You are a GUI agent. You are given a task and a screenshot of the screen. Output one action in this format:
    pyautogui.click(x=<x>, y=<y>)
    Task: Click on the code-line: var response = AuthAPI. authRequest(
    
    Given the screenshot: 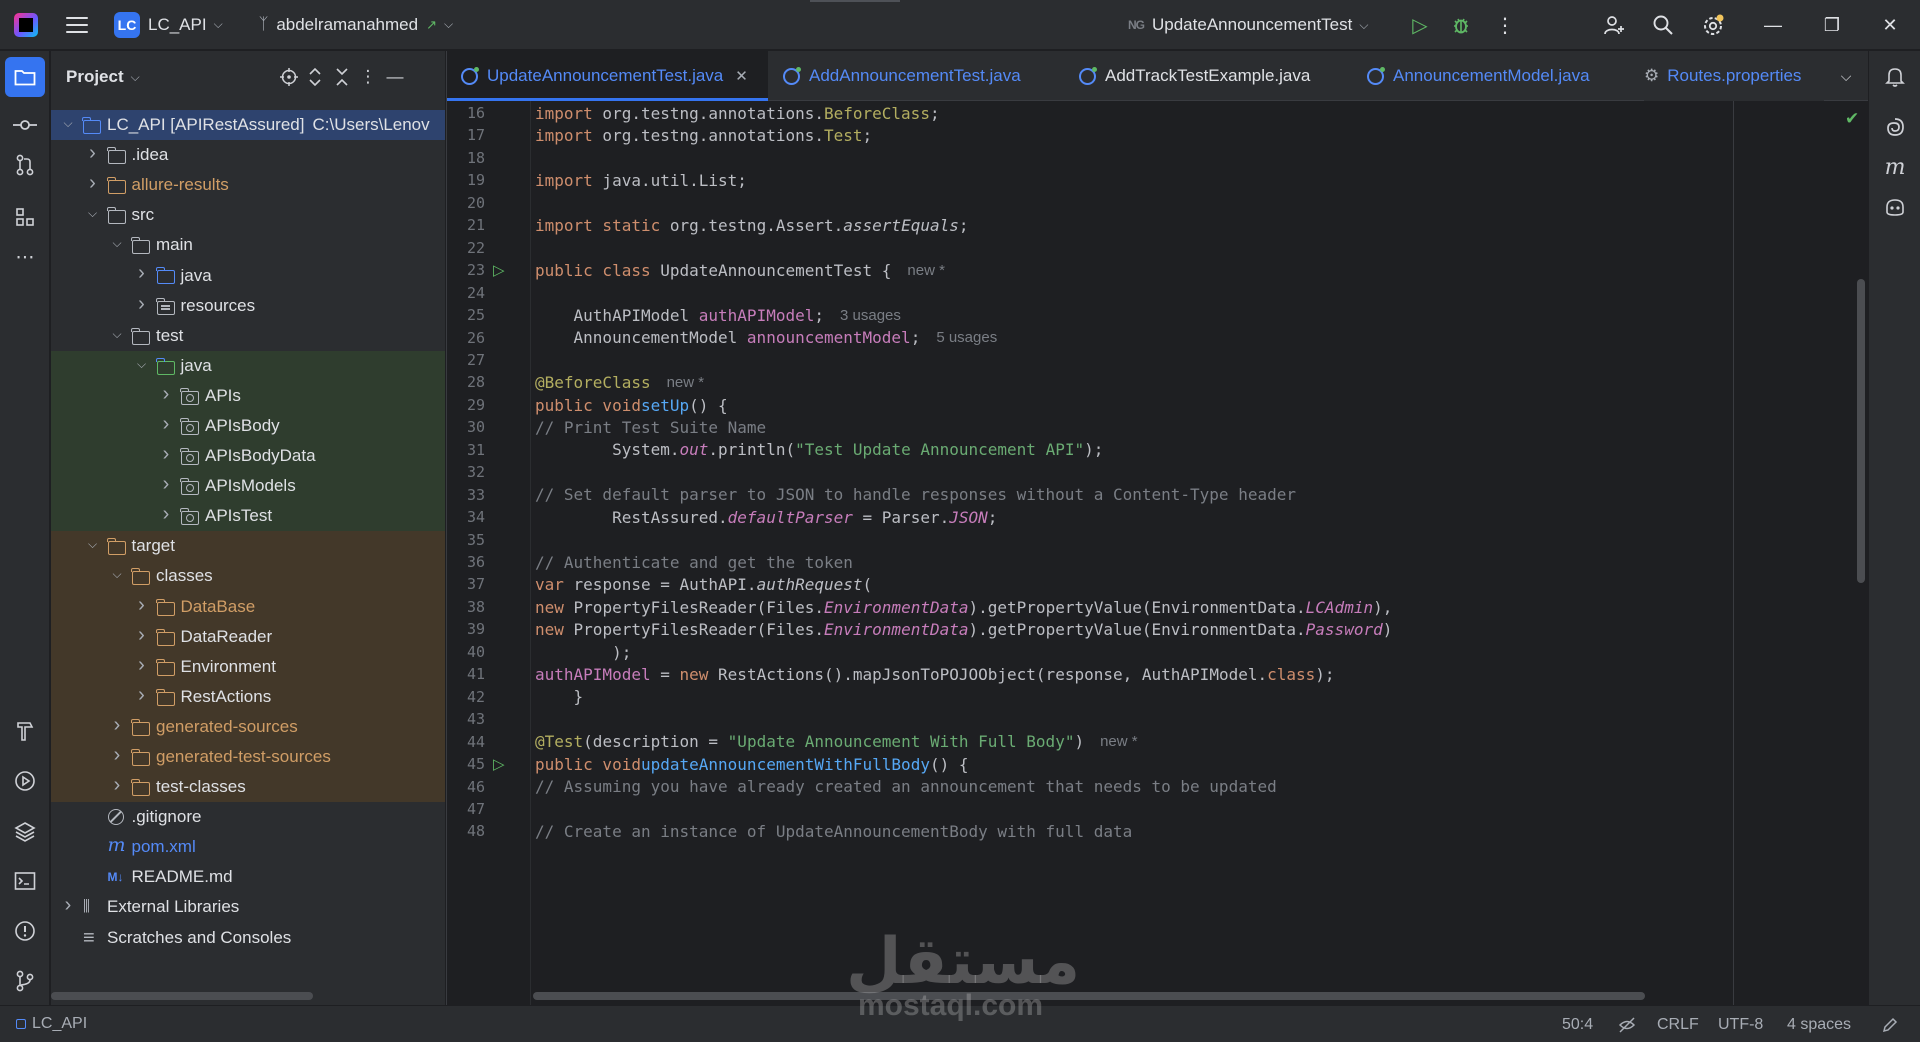 What is the action you would take?
    pyautogui.click(x=703, y=584)
    